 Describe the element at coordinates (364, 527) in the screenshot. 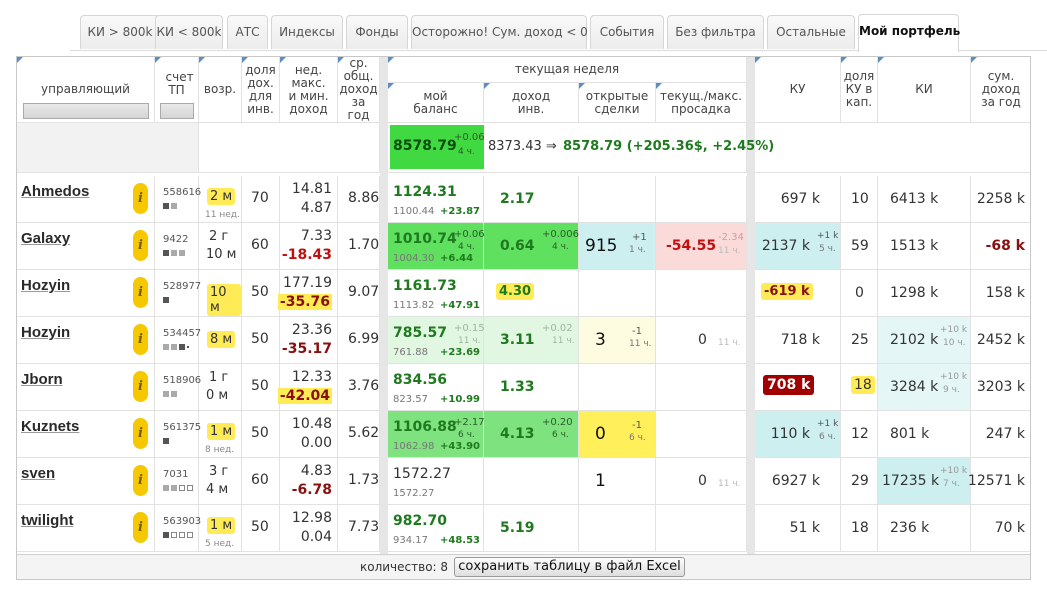

I see `avg-value: 7.73` at that location.